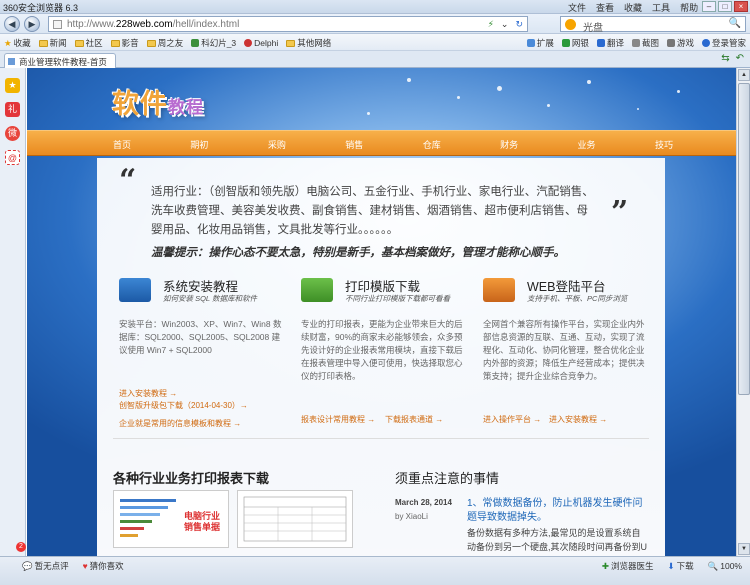  I want to click on note-headline: 1、常做数据备份，防止机器发生硬件问题导致数据掉失。, so click(557, 511).